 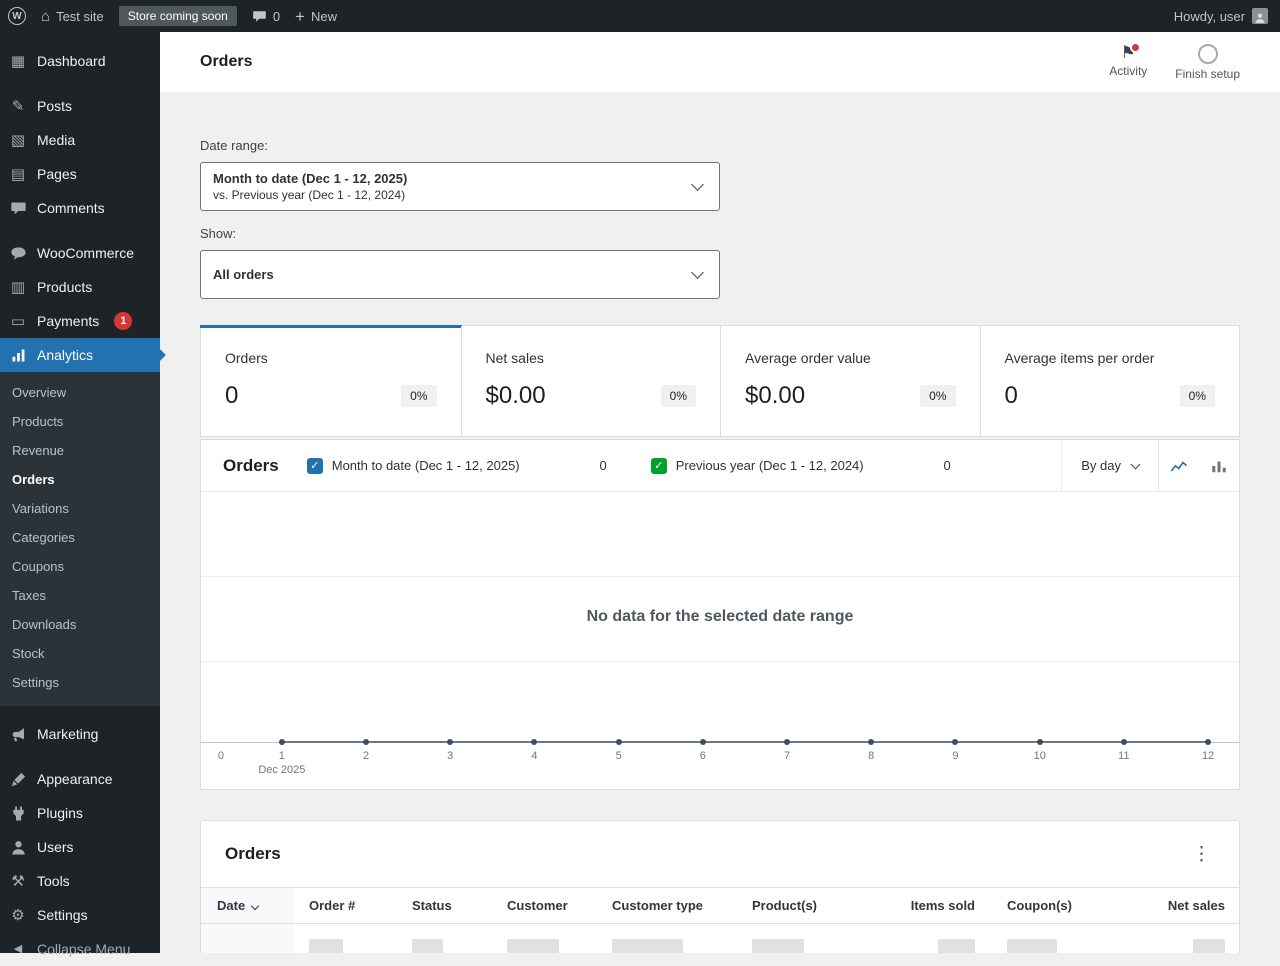 What do you see at coordinates (425, 465) in the screenshot?
I see `legend-label: Month to date (Dec 1 - 12, 2025)` at bounding box center [425, 465].